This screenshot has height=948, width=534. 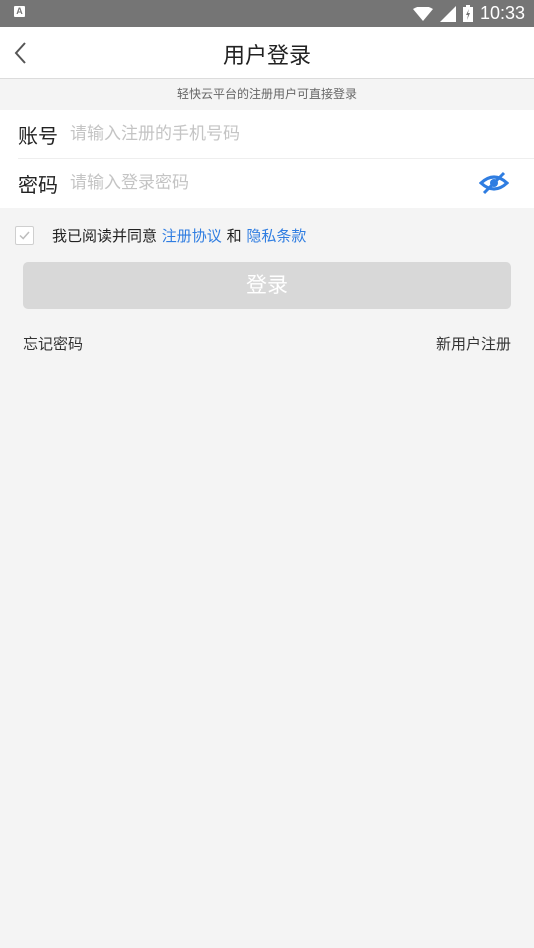 What do you see at coordinates (19, 11) in the screenshot?
I see `notification-icon: A` at bounding box center [19, 11].